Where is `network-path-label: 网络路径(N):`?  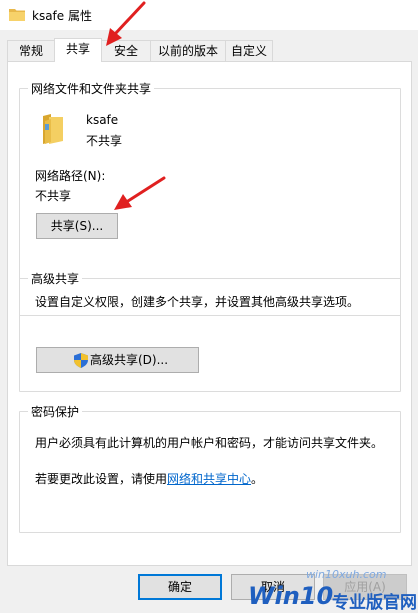 network-path-label: 网络路径(N): is located at coordinates (70, 176).